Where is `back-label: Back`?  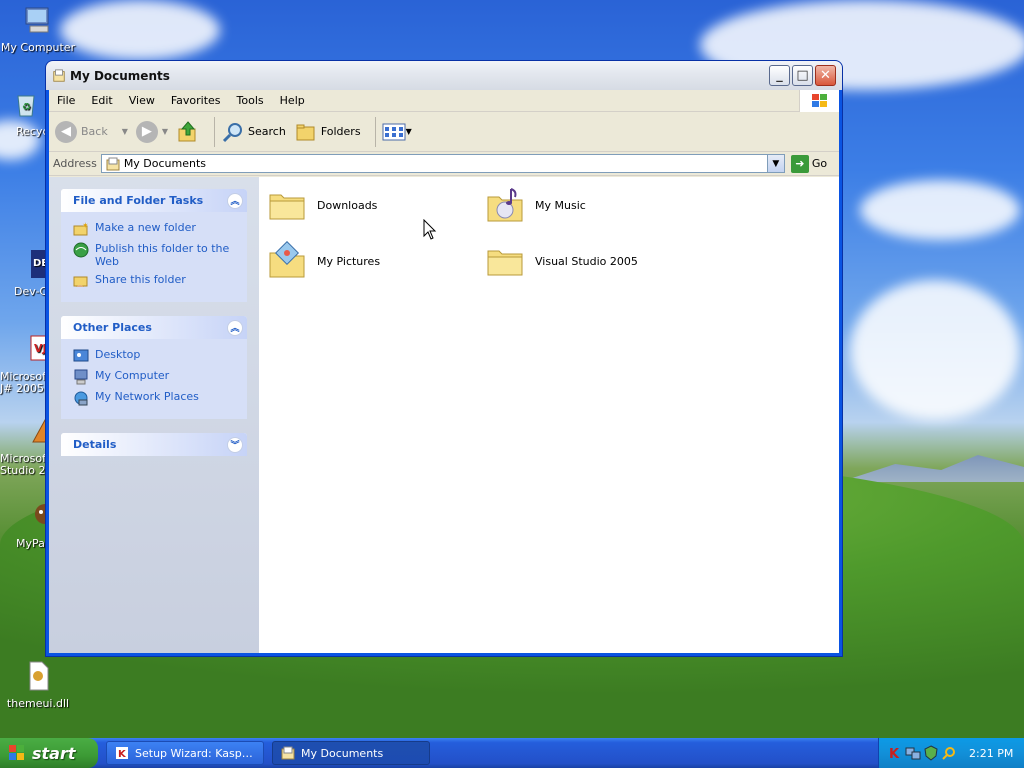 back-label: Back is located at coordinates (94, 131).